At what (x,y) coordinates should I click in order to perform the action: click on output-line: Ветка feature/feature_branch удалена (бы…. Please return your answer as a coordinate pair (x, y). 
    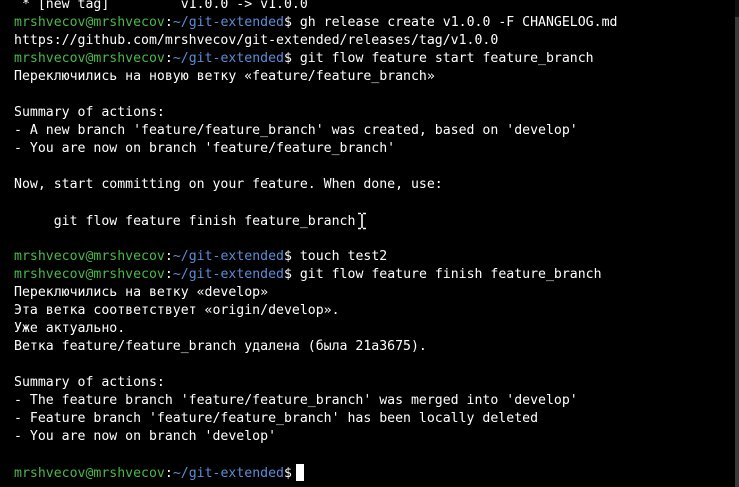
    Looking at the image, I should click on (220, 346).